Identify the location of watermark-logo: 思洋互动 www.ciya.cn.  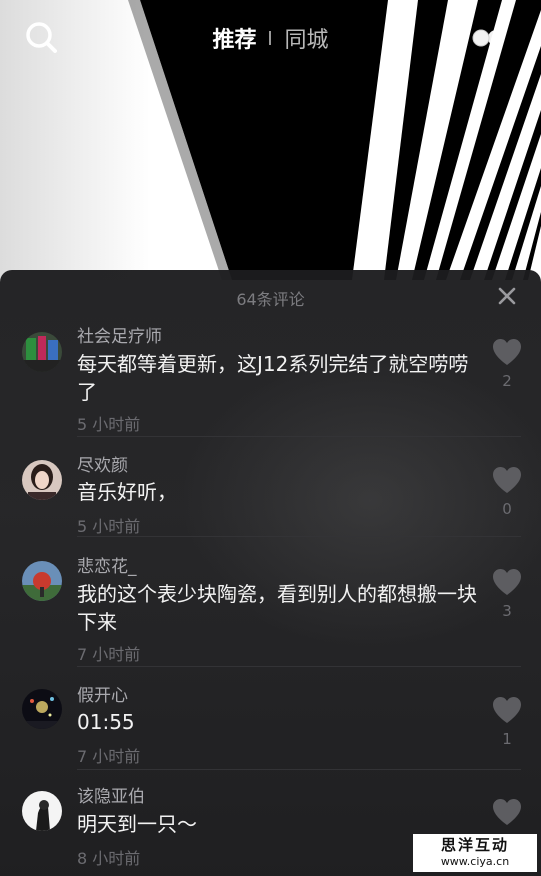
(475, 853).